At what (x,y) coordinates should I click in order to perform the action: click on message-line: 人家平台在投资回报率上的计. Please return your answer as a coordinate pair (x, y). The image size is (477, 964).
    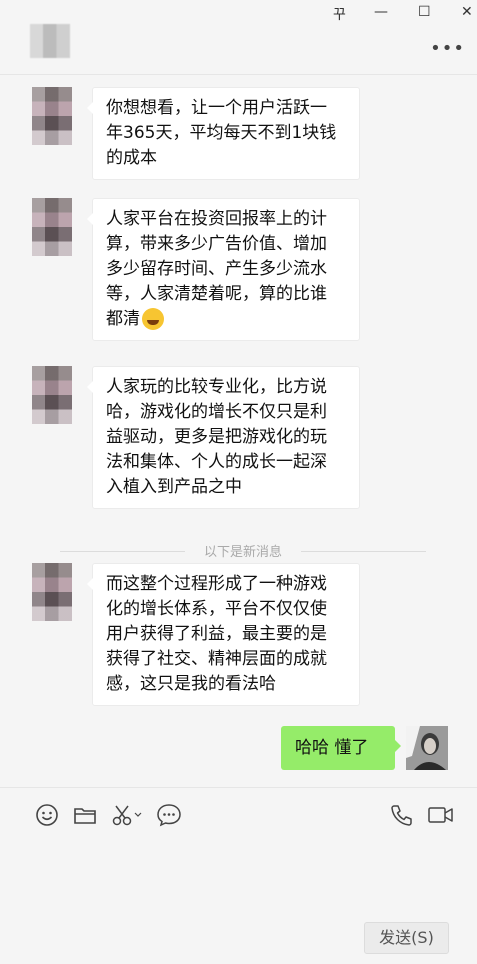
    Looking at the image, I should click on (216, 219).